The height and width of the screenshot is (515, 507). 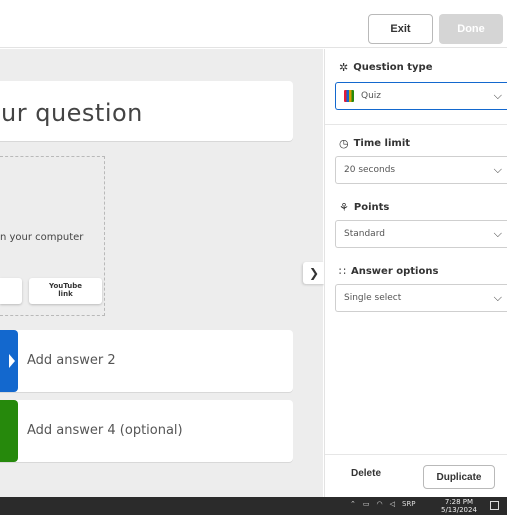 I want to click on clock-time: 7:28 PM, so click(x=459, y=502).